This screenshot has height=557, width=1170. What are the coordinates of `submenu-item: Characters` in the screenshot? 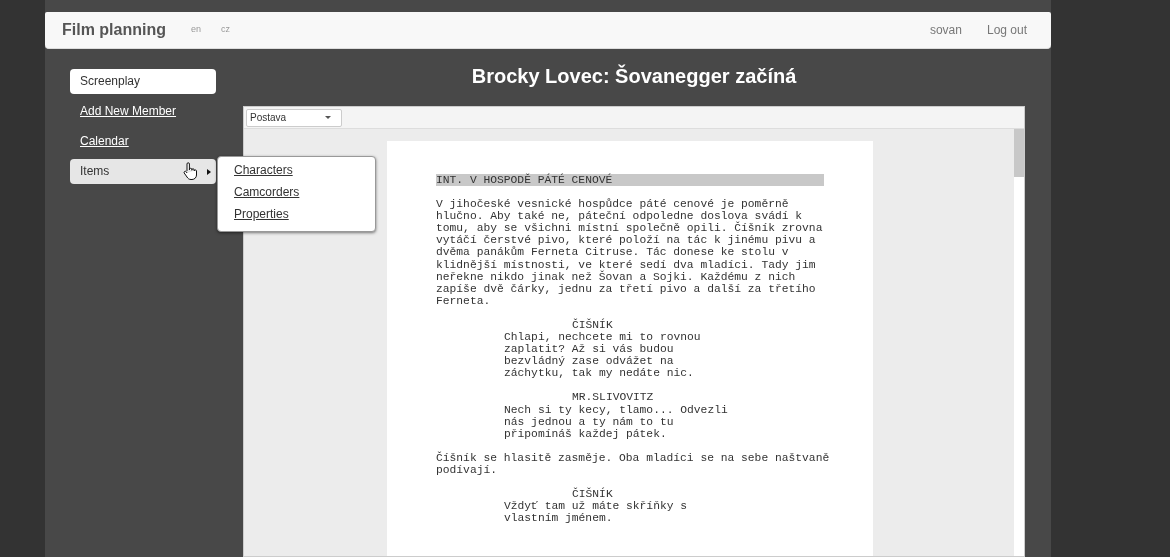 It's located at (263, 170).